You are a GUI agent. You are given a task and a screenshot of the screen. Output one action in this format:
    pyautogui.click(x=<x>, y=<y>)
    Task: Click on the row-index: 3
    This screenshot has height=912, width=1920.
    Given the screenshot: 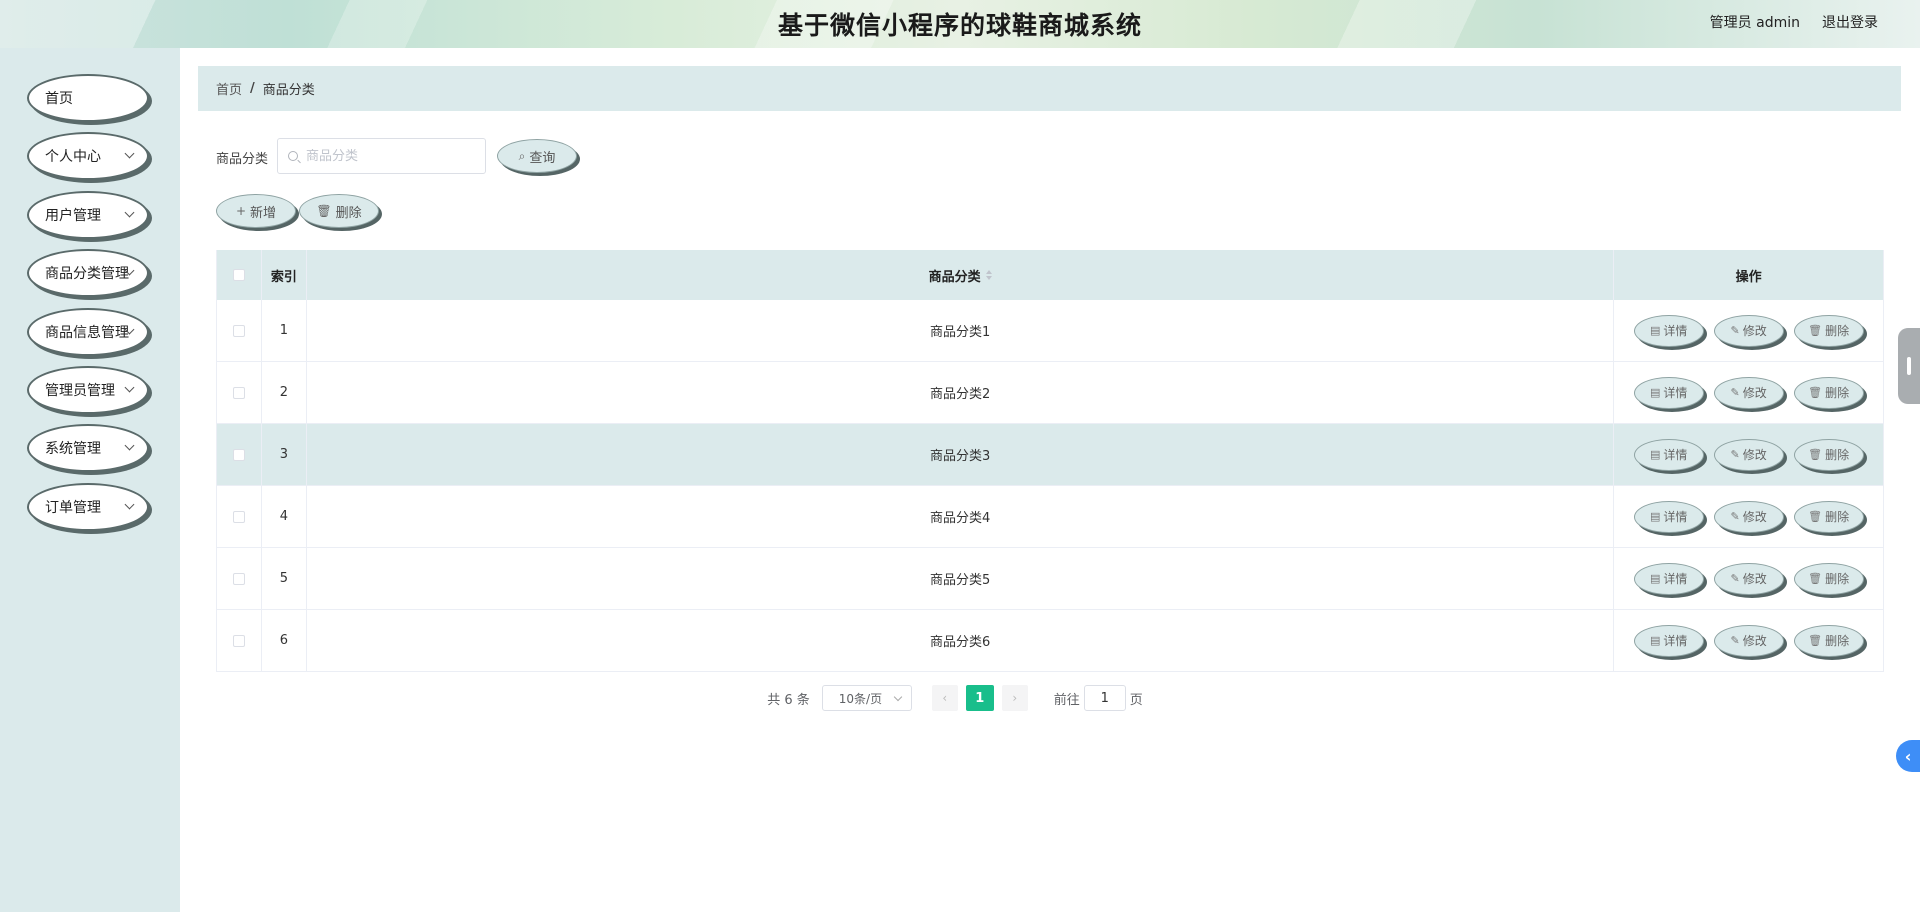 What is the action you would take?
    pyautogui.click(x=284, y=454)
    